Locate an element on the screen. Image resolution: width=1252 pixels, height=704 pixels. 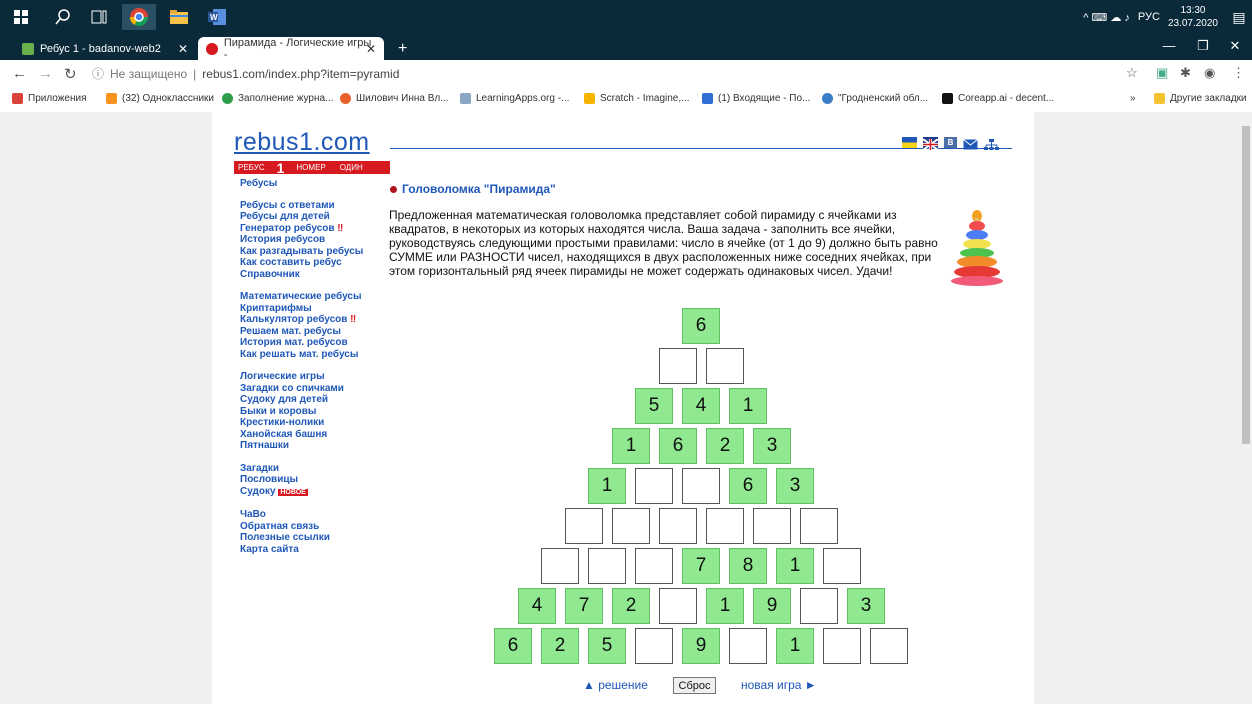
vertical-scrollbar is located at coordinates (1246, 408).